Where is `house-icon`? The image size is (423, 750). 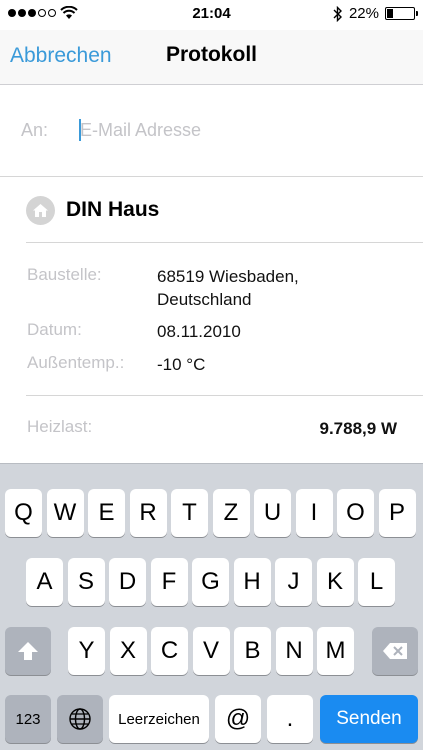 house-icon is located at coordinates (40, 210).